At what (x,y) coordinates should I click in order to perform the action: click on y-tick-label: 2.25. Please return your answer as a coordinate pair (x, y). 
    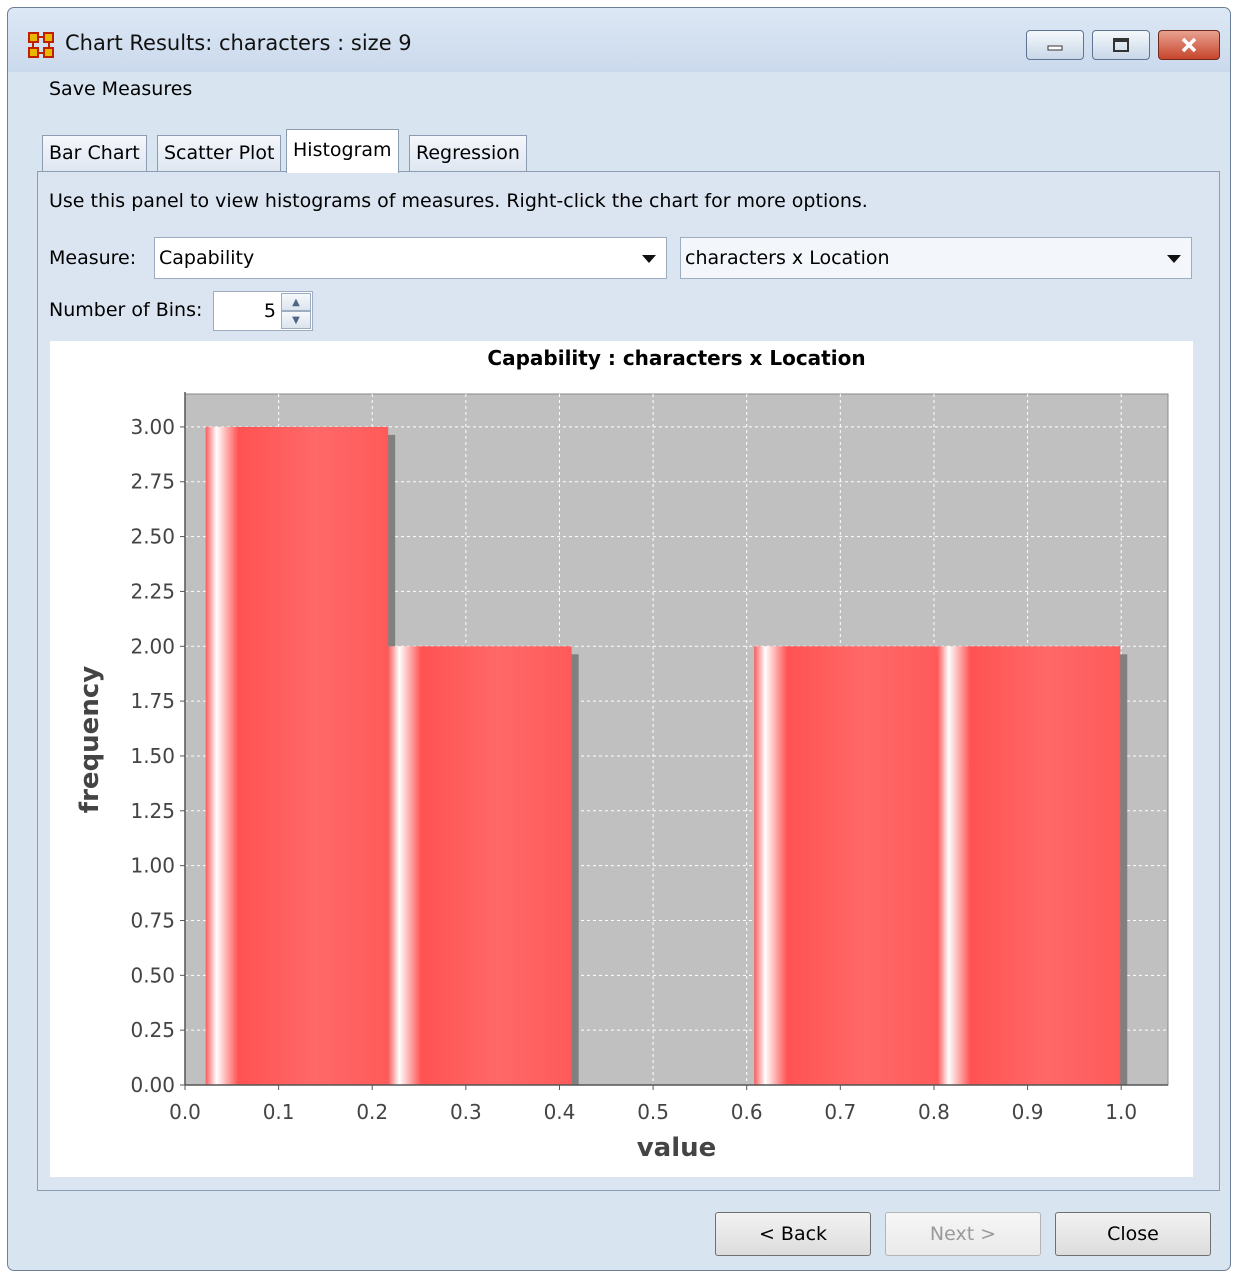
    Looking at the image, I should click on (152, 591).